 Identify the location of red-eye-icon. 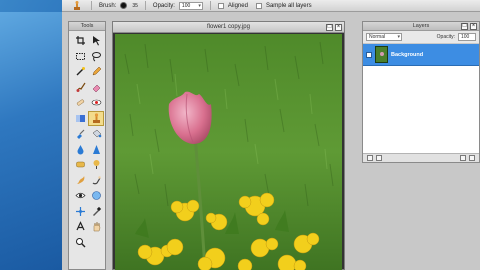
(96, 103).